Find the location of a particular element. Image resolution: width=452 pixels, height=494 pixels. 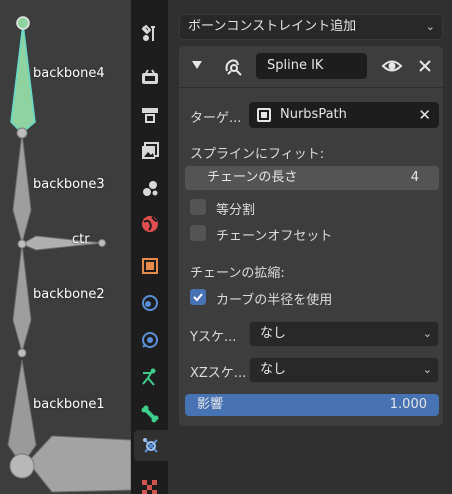

tab-modifier is located at coordinates (149, 302).